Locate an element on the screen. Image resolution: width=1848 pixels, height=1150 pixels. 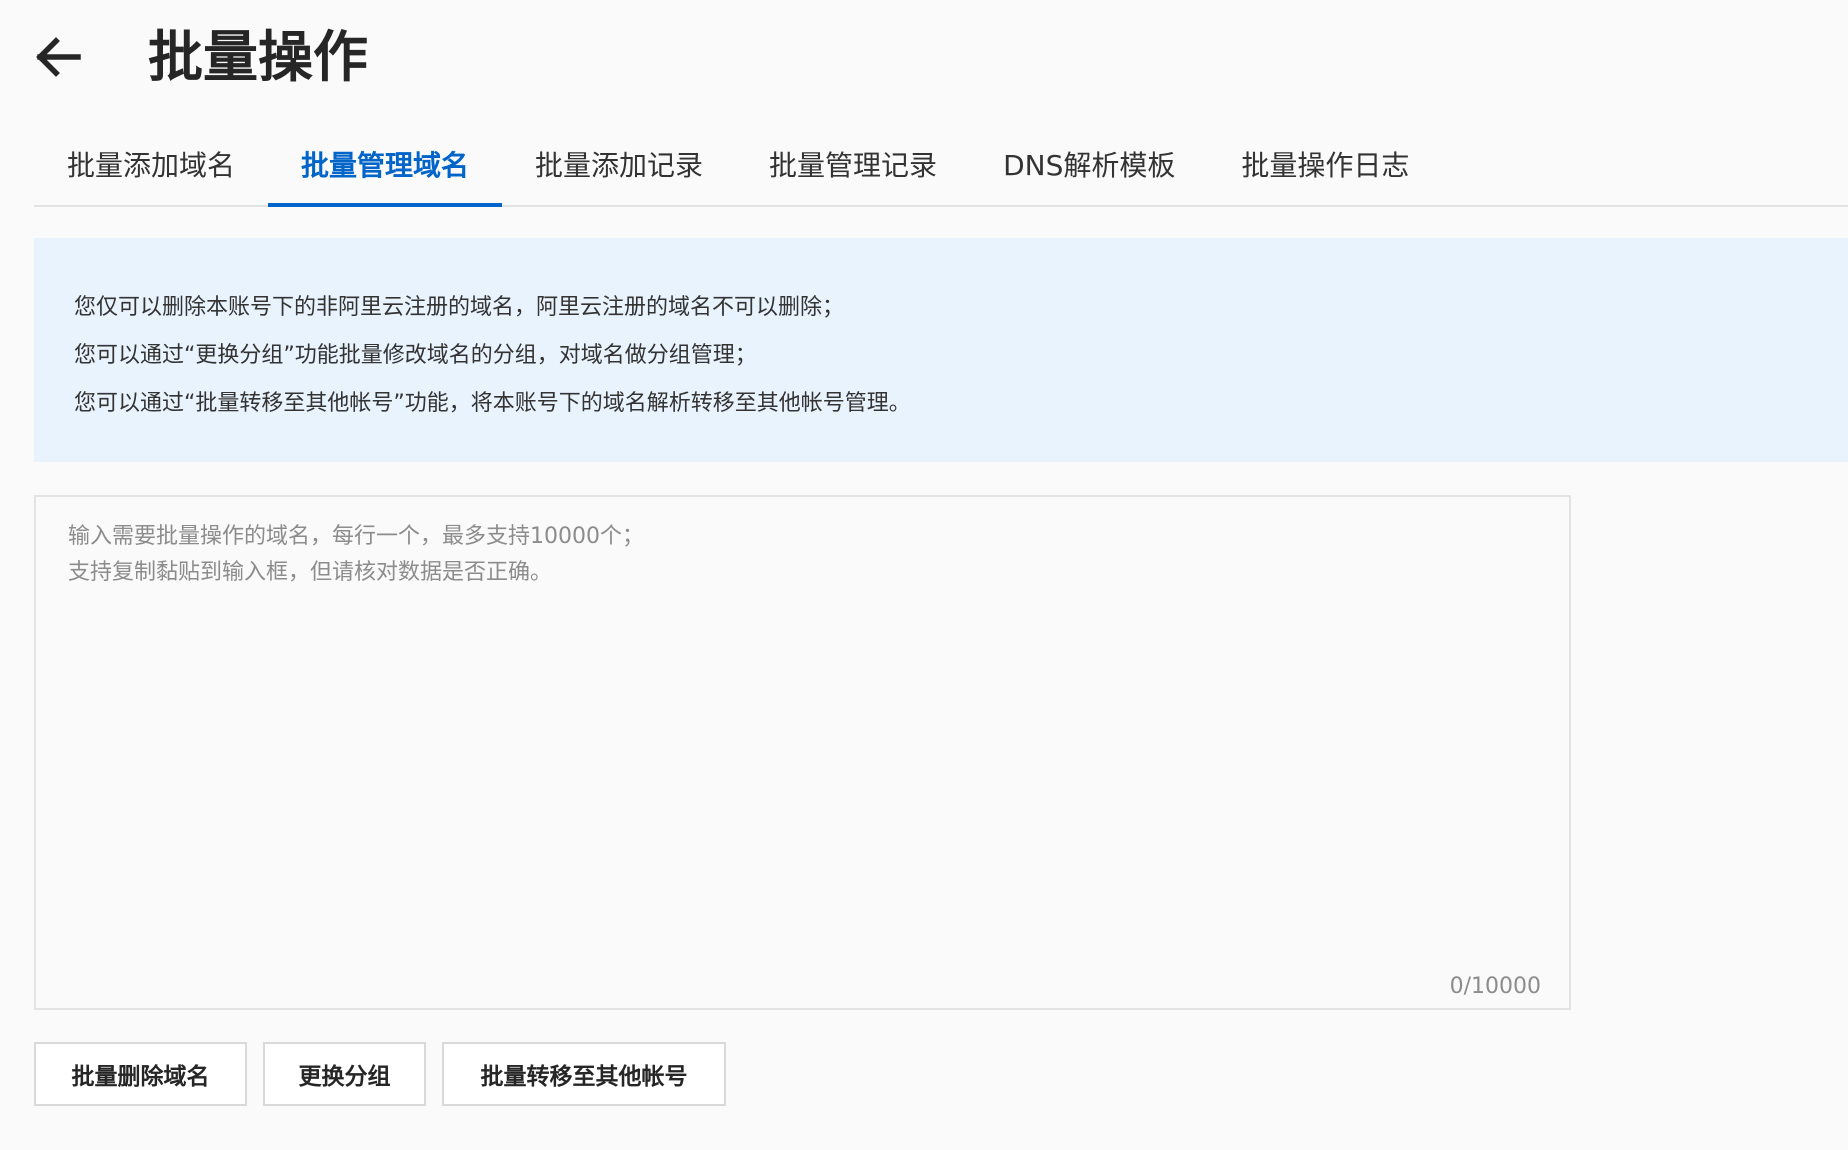
action-bar: 批量删除域名 更换分组 批量转移至其他帐号 is located at coordinates (388, 1074).